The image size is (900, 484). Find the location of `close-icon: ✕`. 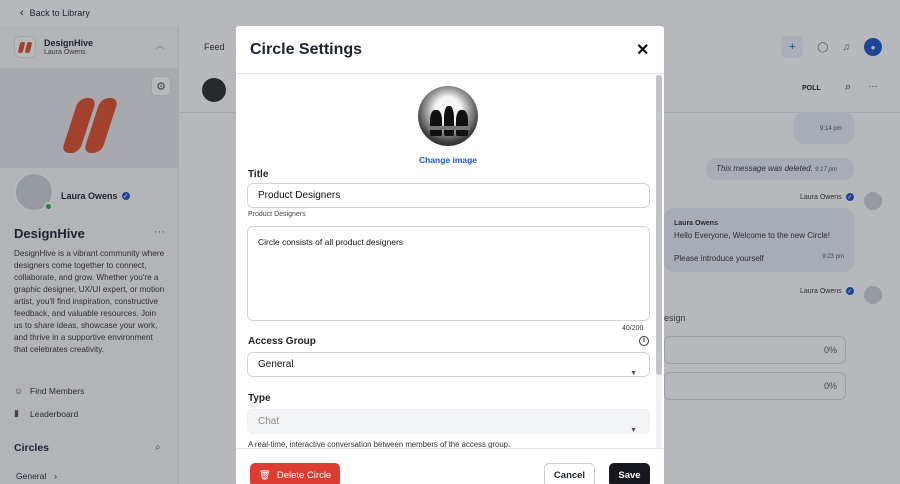

close-icon: ✕ is located at coordinates (642, 50).